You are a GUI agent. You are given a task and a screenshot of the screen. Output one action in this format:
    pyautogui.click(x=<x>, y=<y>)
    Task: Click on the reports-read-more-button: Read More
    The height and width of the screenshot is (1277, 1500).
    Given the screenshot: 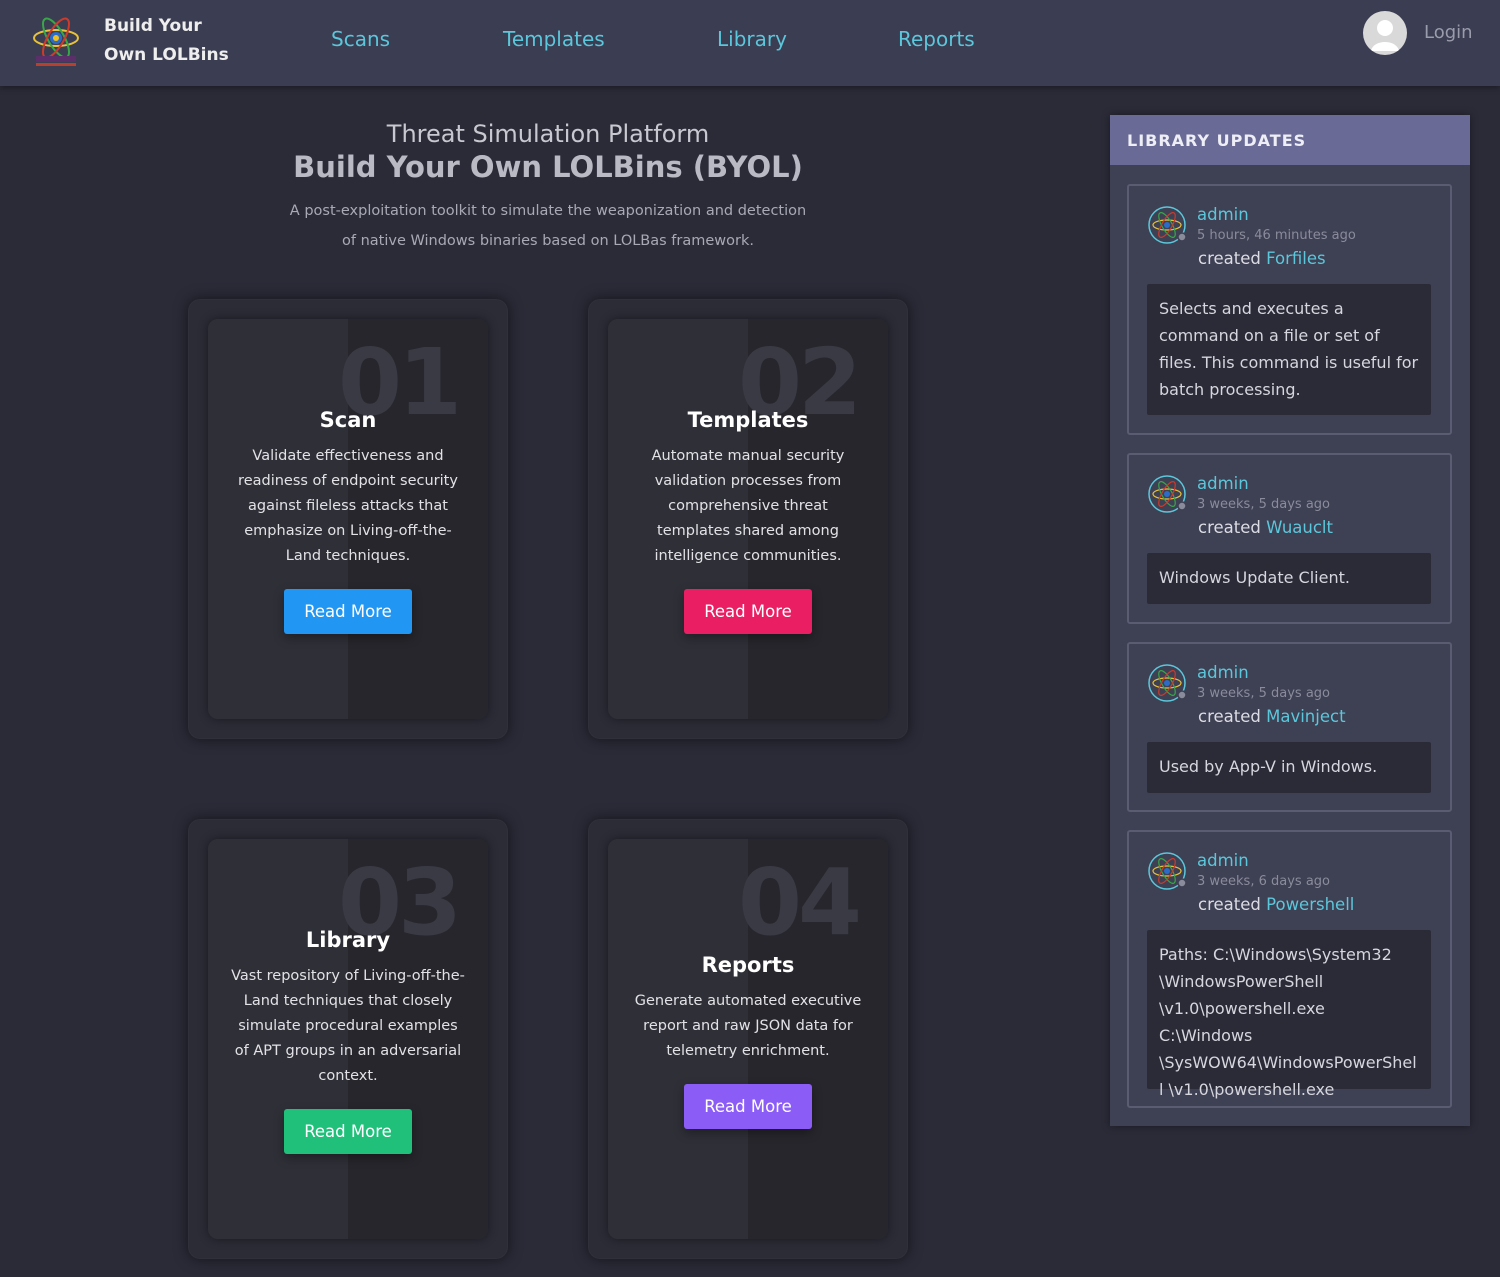 What is the action you would take?
    pyautogui.click(x=748, y=1106)
    